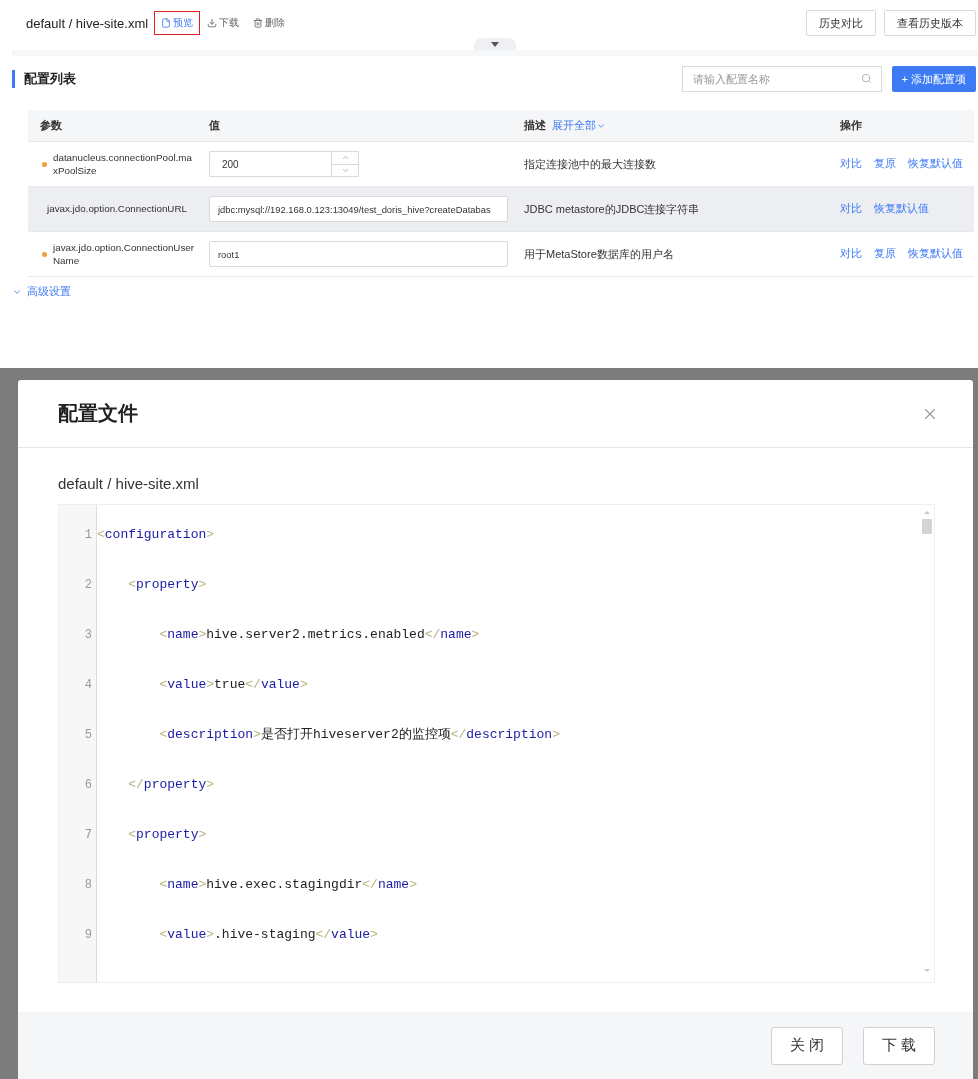 This screenshot has height=1079, width=978. What do you see at coordinates (781, 79) in the screenshot?
I see `search-field: 请输入配置名称` at bounding box center [781, 79].